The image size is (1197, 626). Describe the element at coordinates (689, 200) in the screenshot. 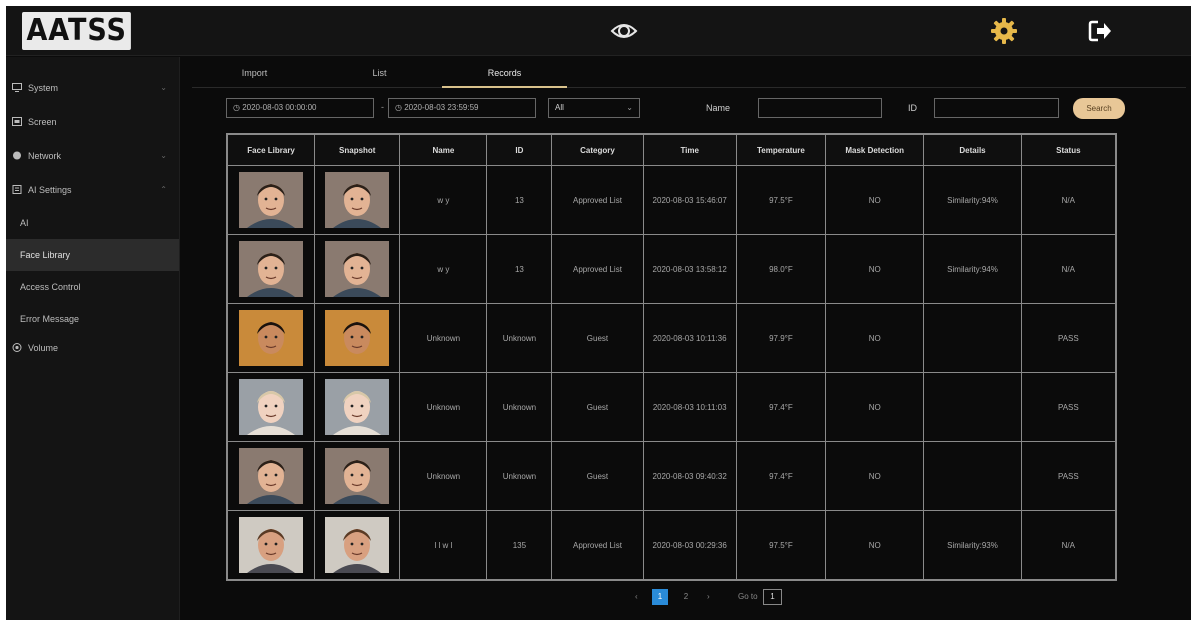

I see `time-cell: 2020-08-03 15:46:07` at that location.